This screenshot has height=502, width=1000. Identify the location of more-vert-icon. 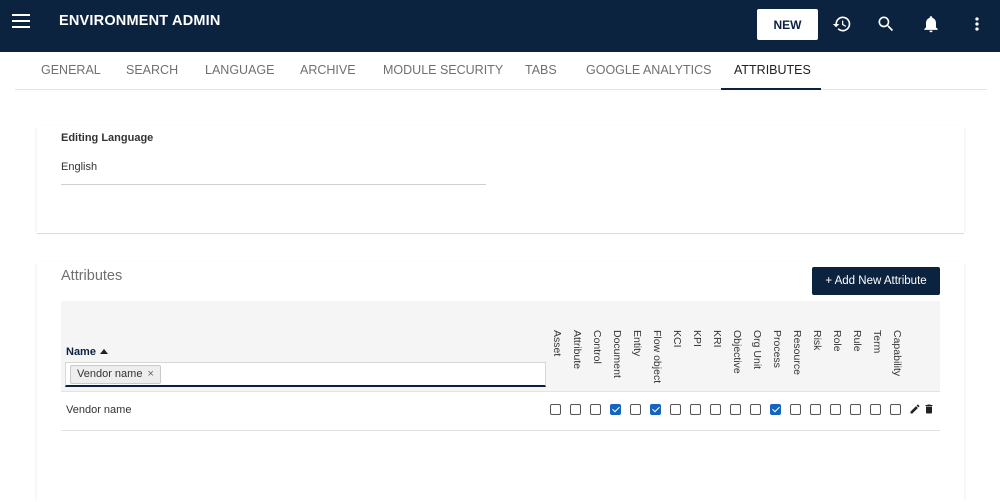
(977, 24).